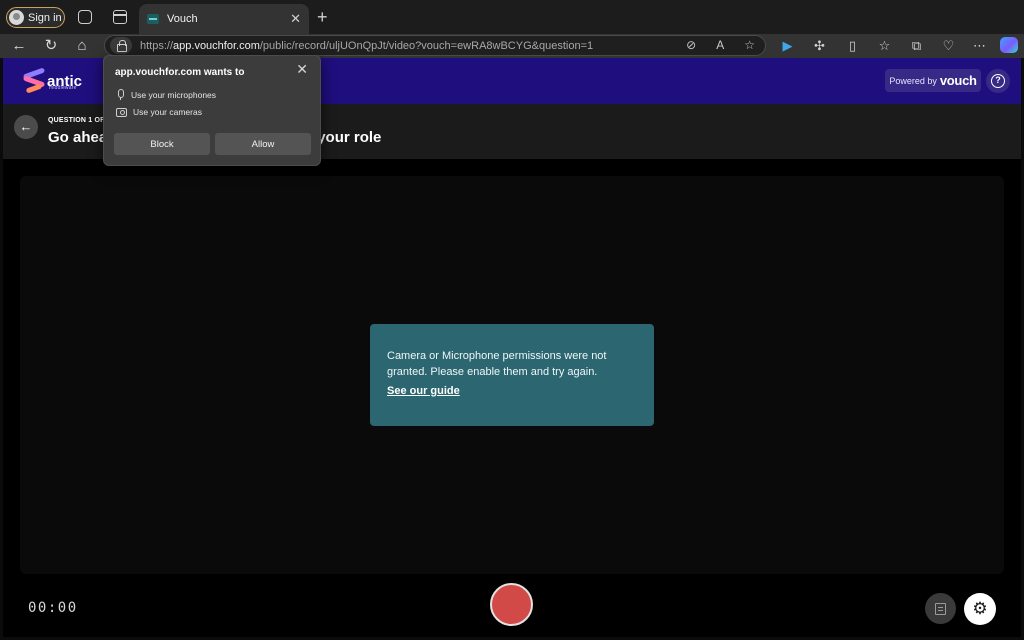 The image size is (1024, 640). I want to click on vouch-brand: vouch, so click(958, 80).